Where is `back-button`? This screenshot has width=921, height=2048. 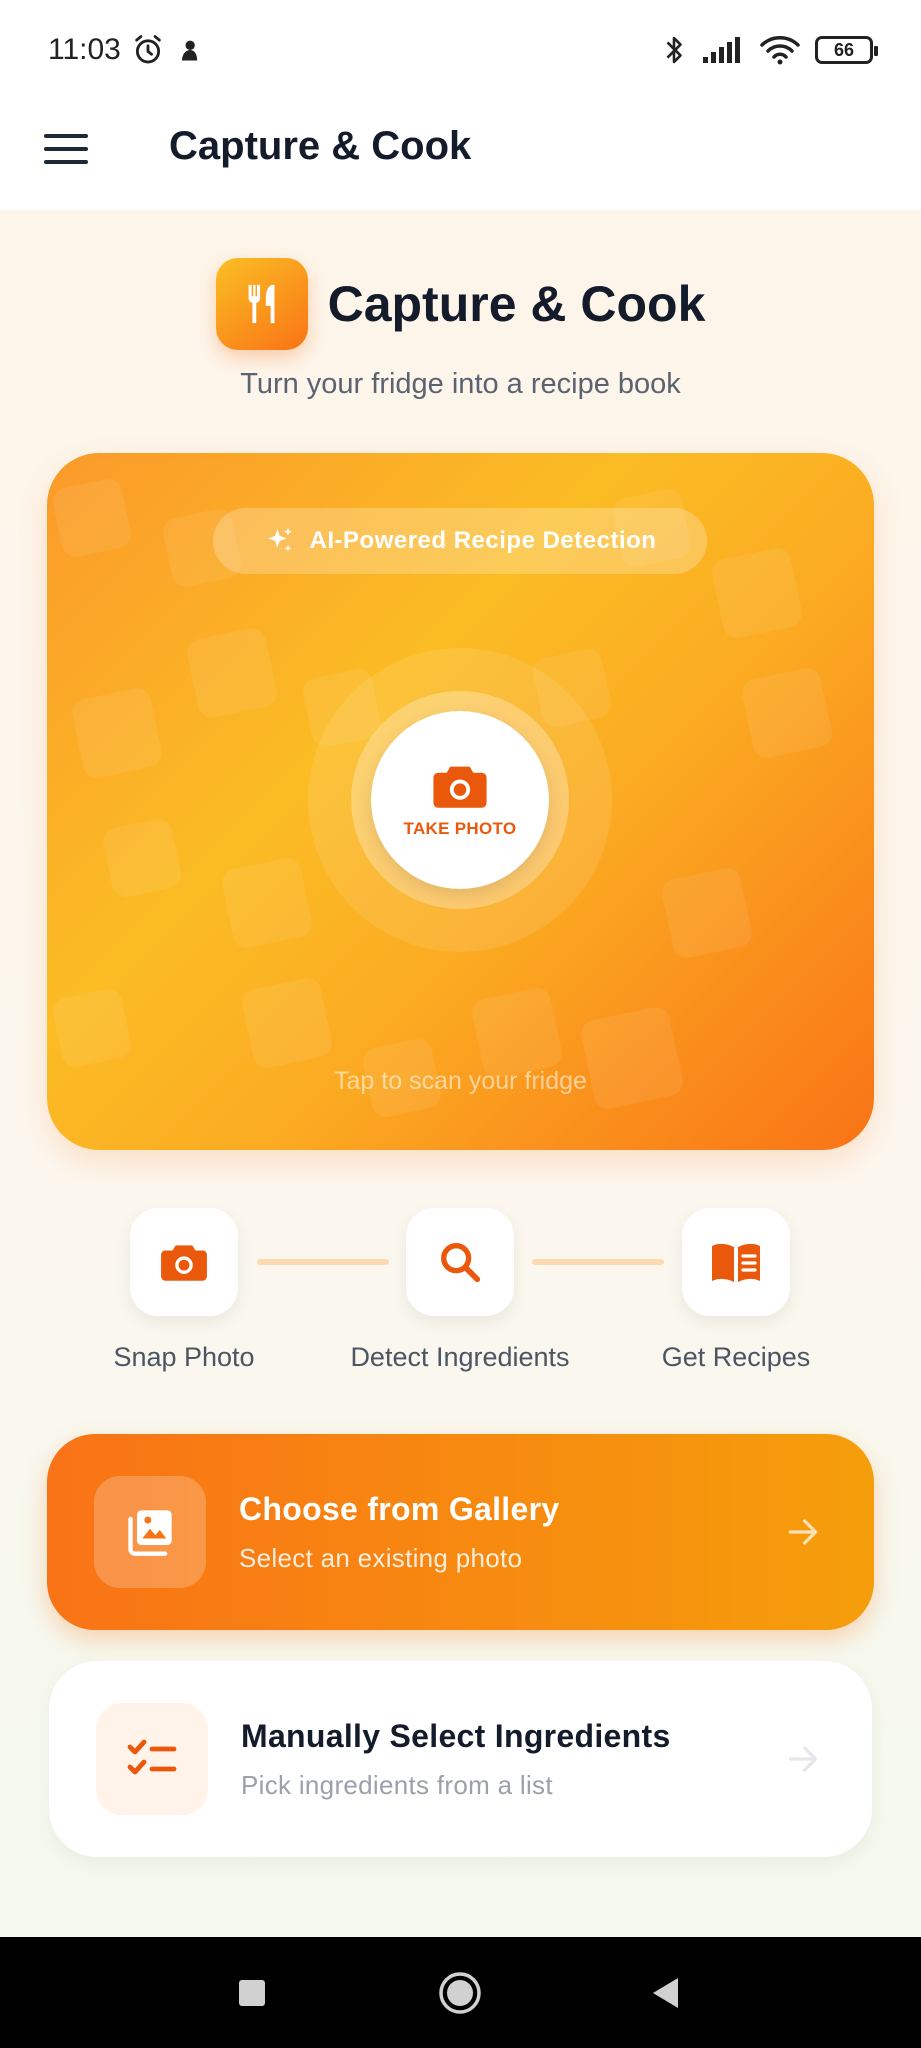 back-button is located at coordinates (665, 1992).